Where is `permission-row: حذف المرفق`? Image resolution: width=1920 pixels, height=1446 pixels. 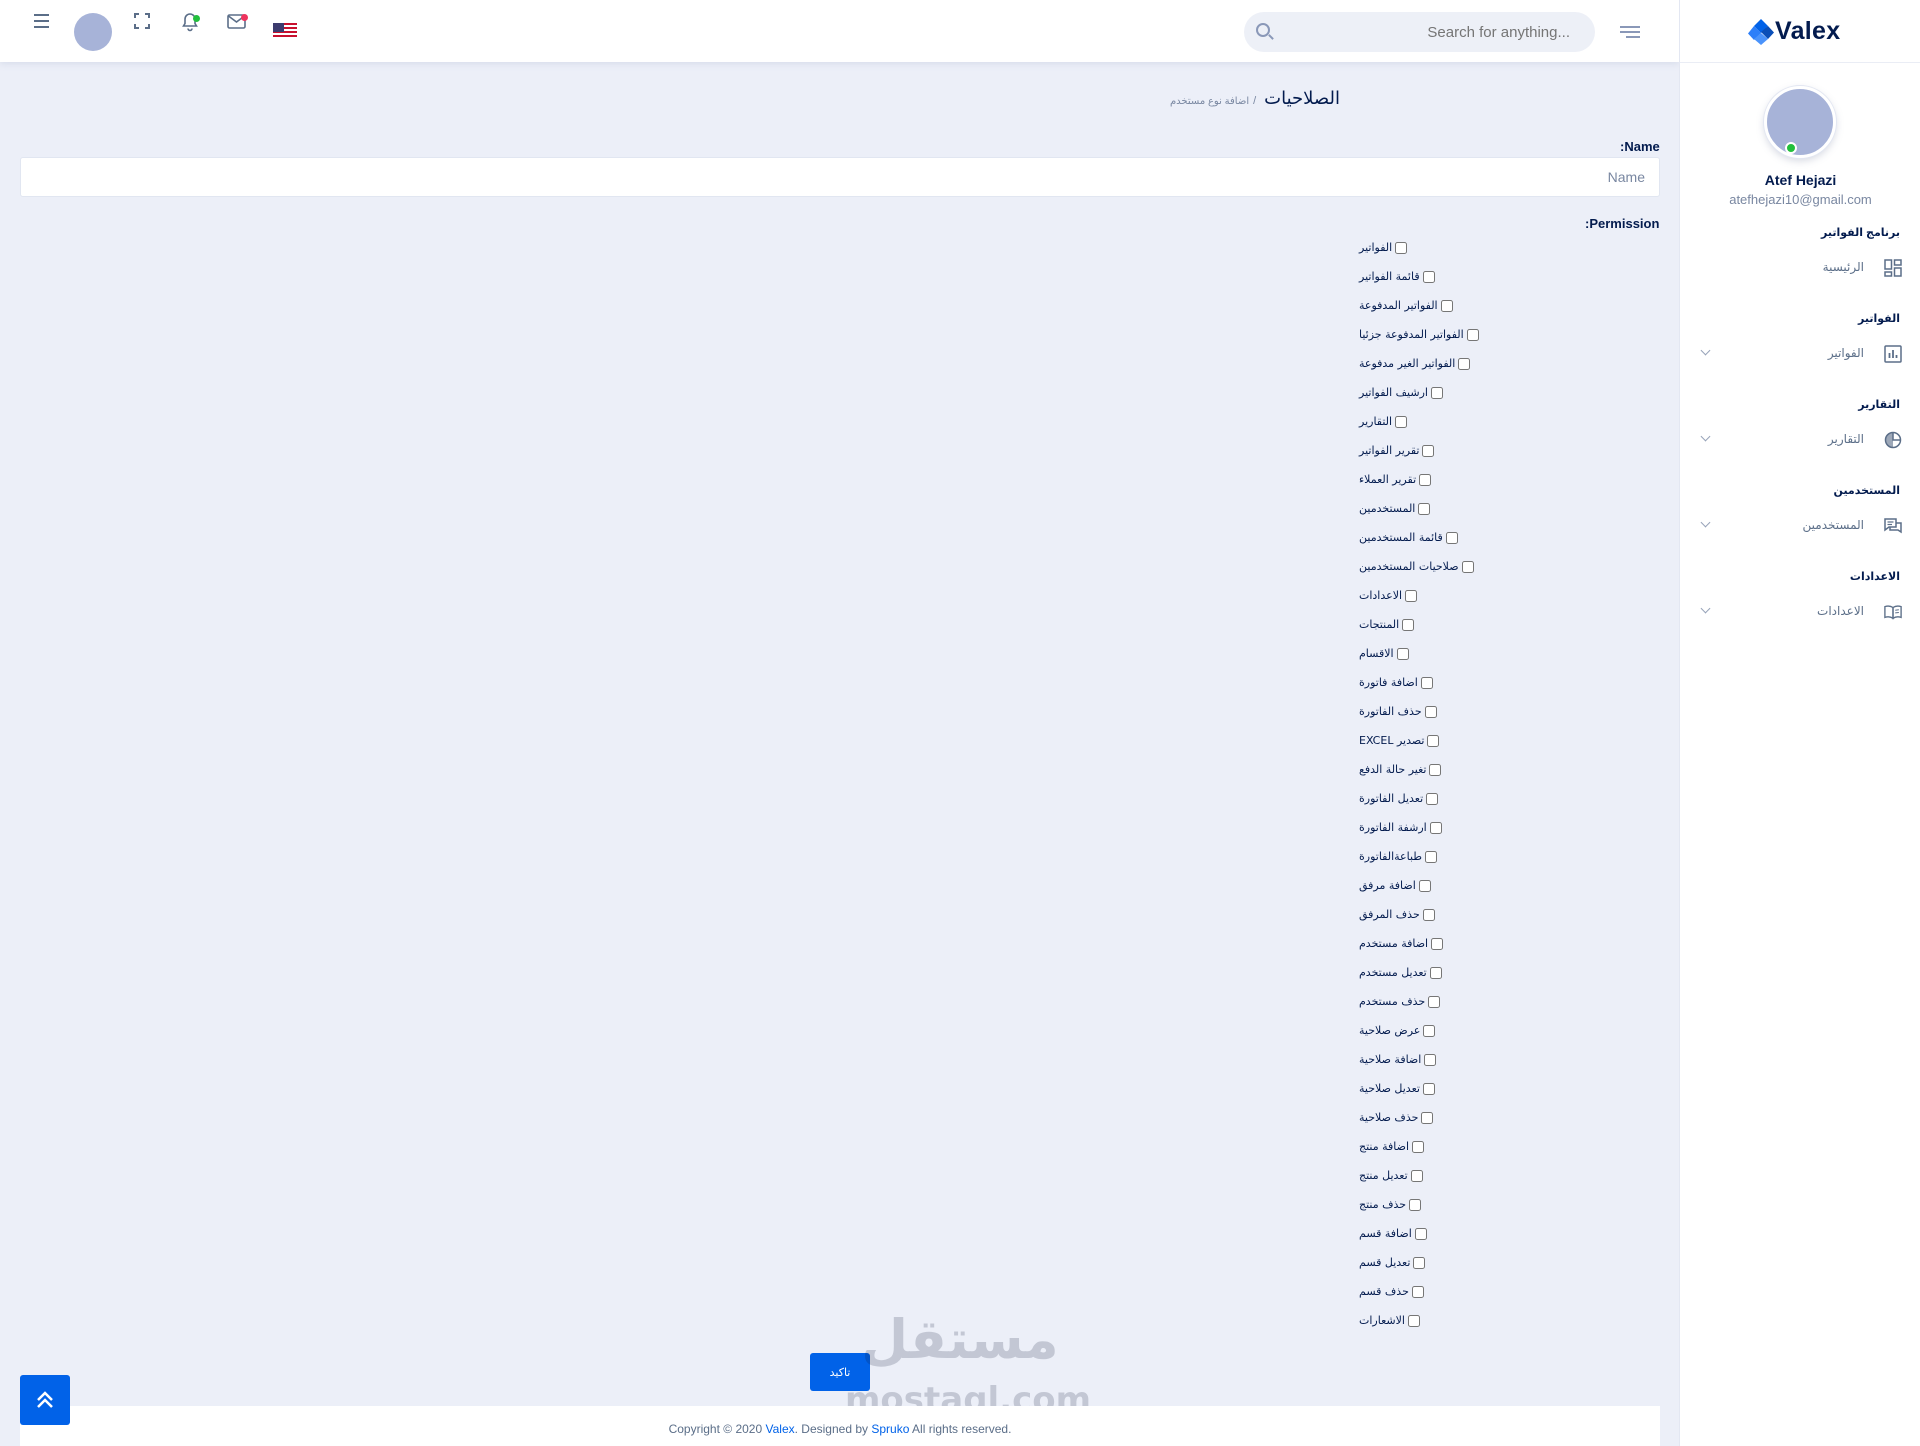
permission-row: حذف المرفق is located at coordinates (1509, 914).